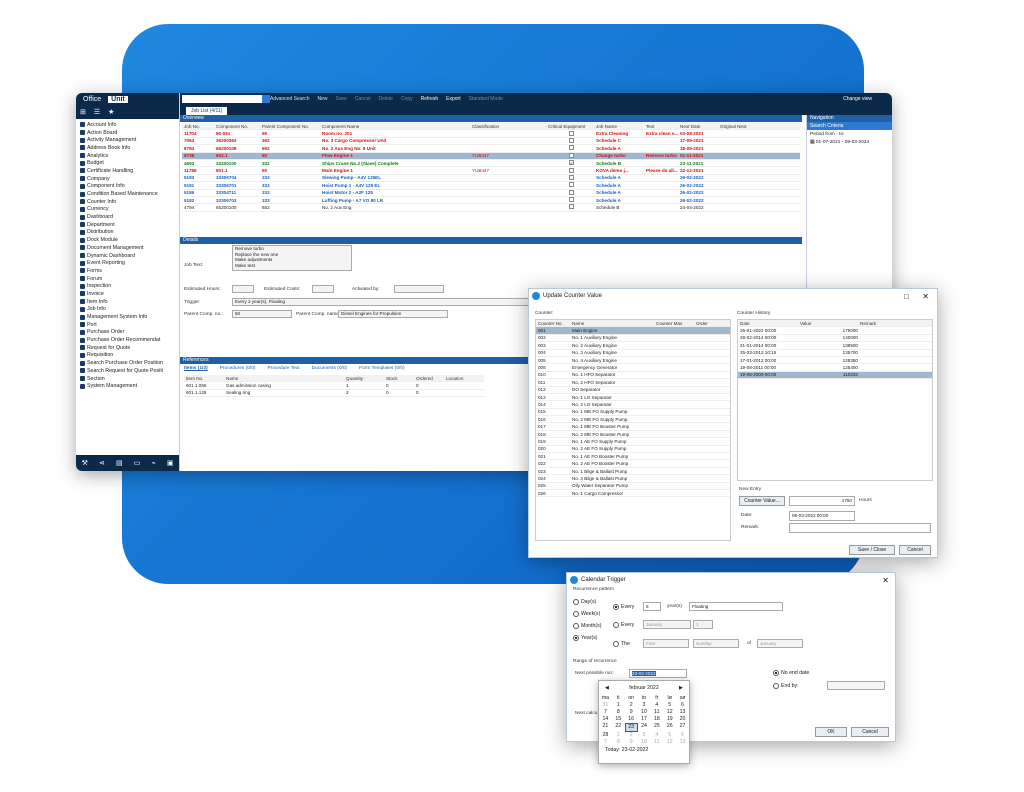 This screenshot has height=792, width=1024. What do you see at coordinates (243, 289) in the screenshot?
I see `estimated-hours-field` at bounding box center [243, 289].